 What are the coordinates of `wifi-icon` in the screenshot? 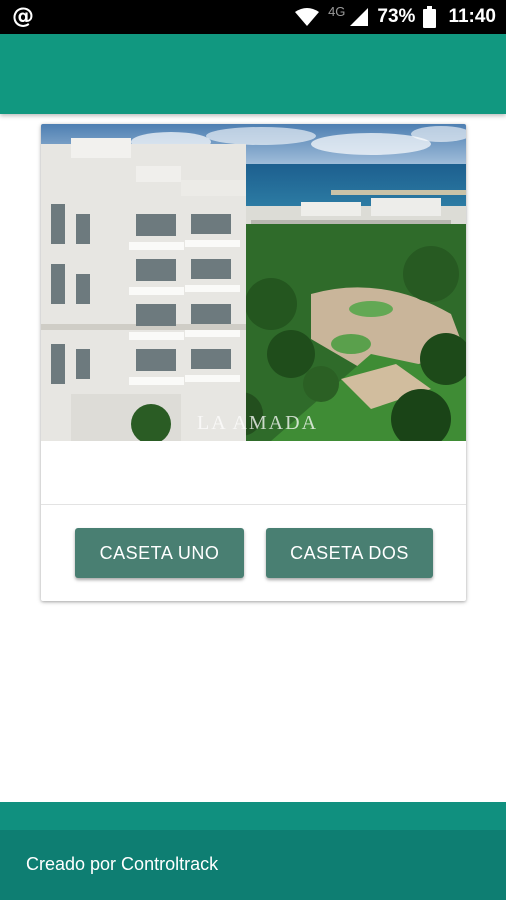 It's located at (307, 17).